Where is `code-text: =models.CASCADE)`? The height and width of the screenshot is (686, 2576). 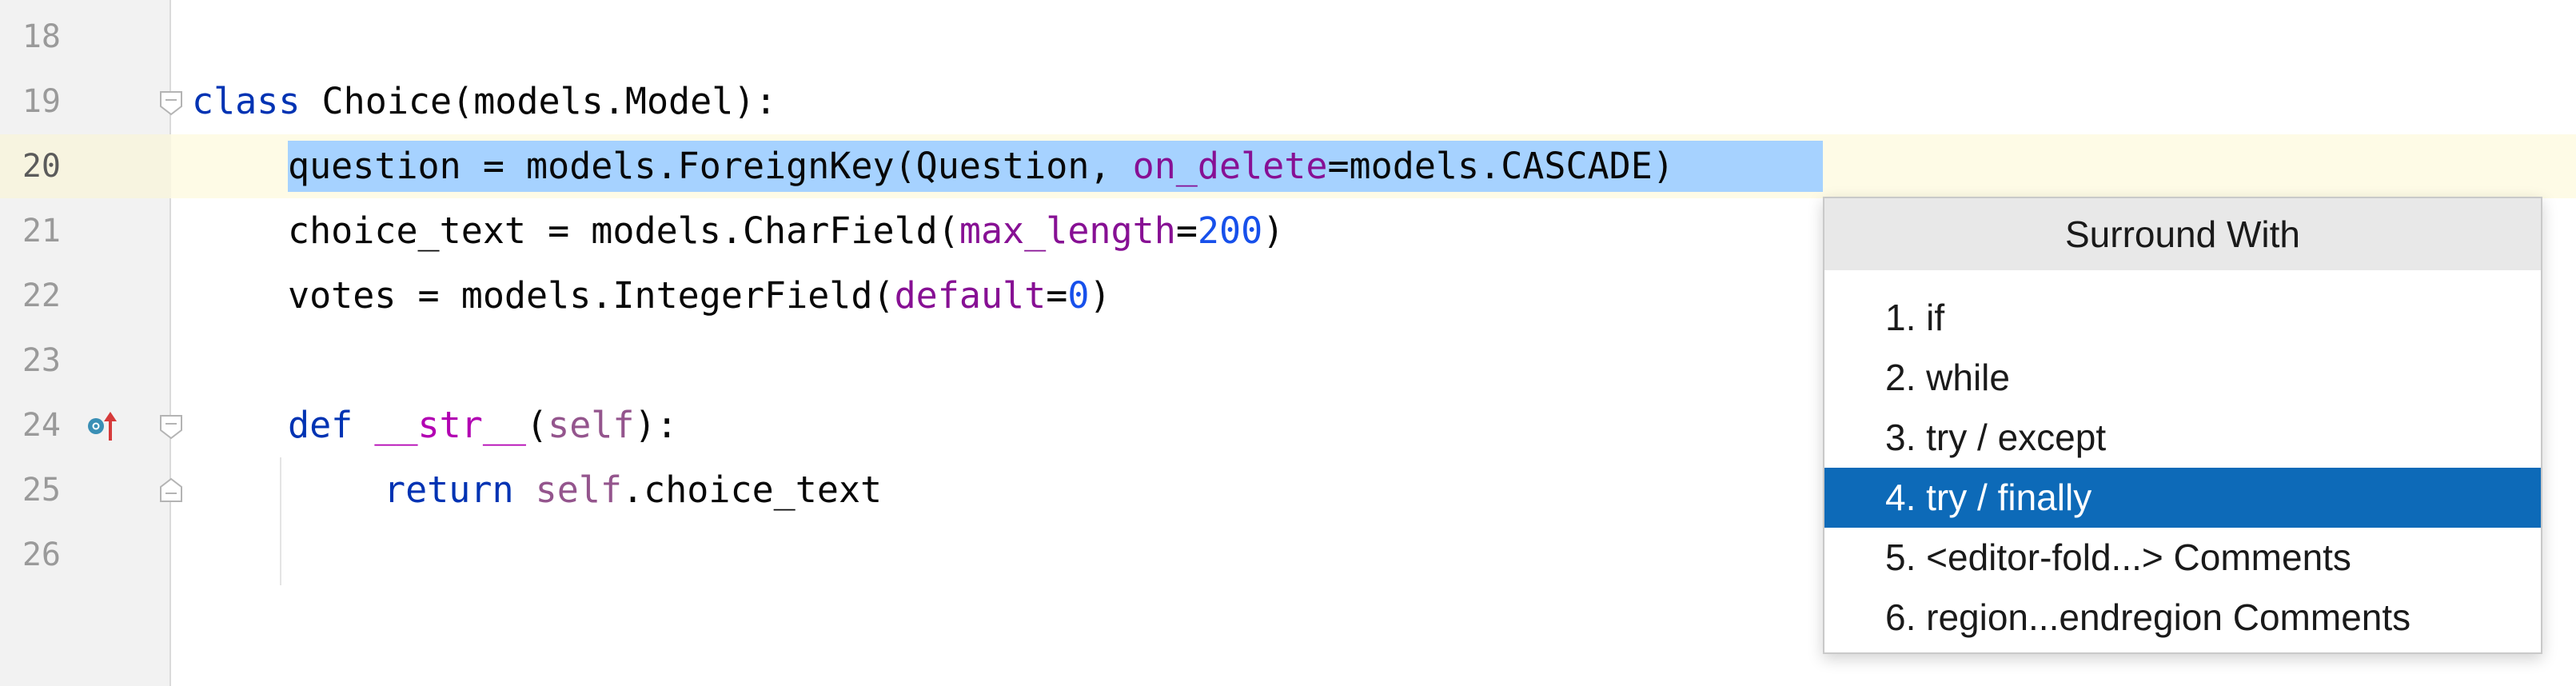 code-text: =models.CASCADE) is located at coordinates (1500, 166).